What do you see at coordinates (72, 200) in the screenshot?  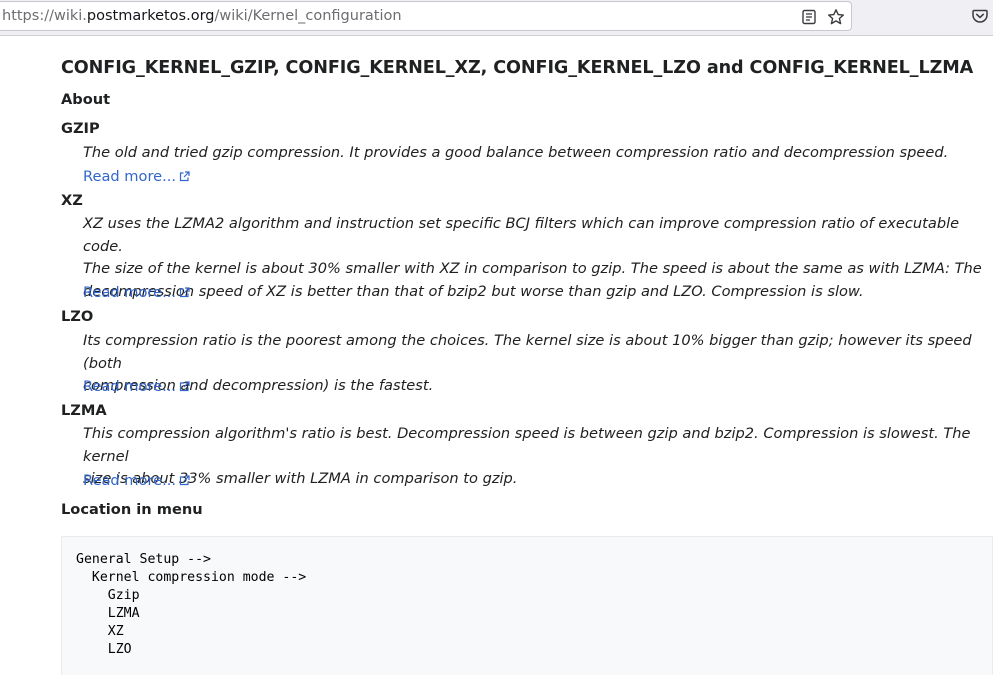 I see `section-heading-xz: XZ` at bounding box center [72, 200].